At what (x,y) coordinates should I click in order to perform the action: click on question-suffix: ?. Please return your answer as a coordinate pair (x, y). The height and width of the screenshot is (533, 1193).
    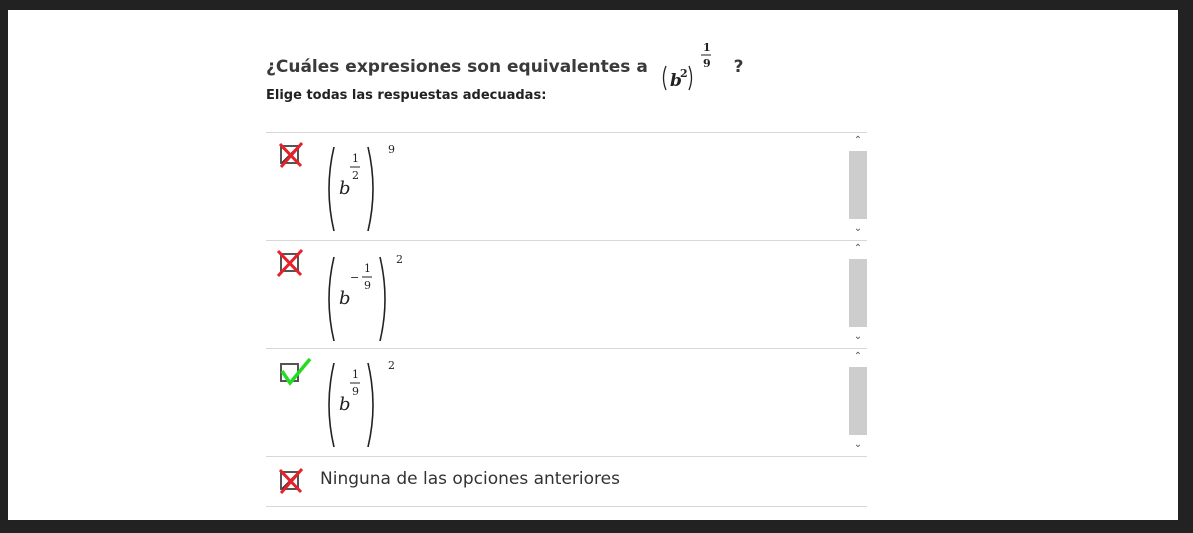
    Looking at the image, I should click on (738, 67).